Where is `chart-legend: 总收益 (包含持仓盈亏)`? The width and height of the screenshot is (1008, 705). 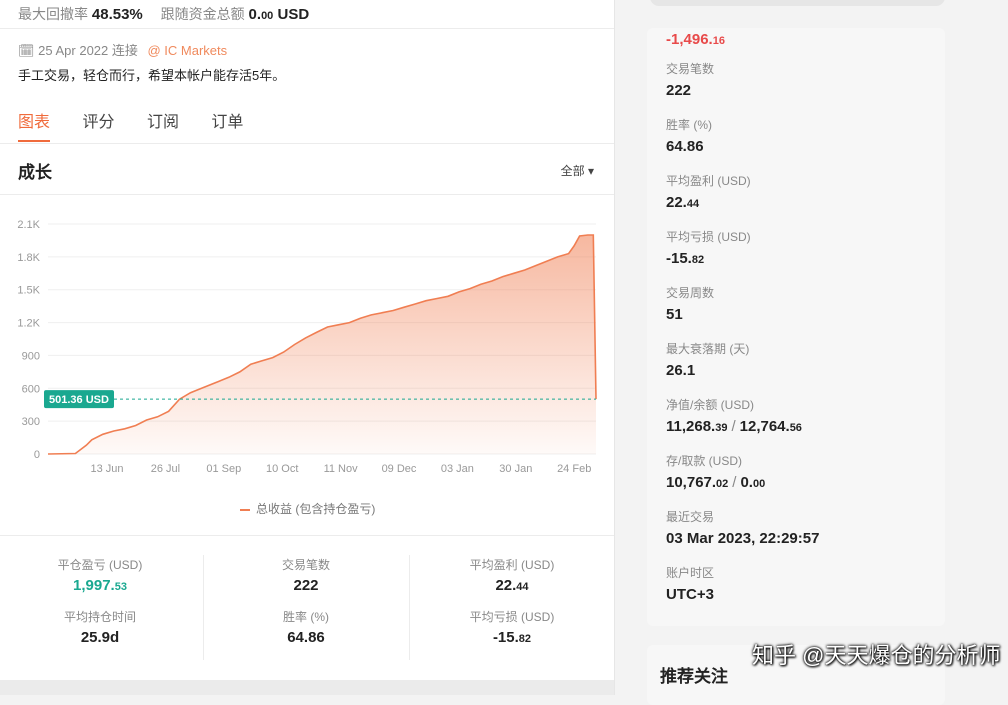
chart-legend: 总收益 (包含持仓盈亏) is located at coordinates (307, 508).